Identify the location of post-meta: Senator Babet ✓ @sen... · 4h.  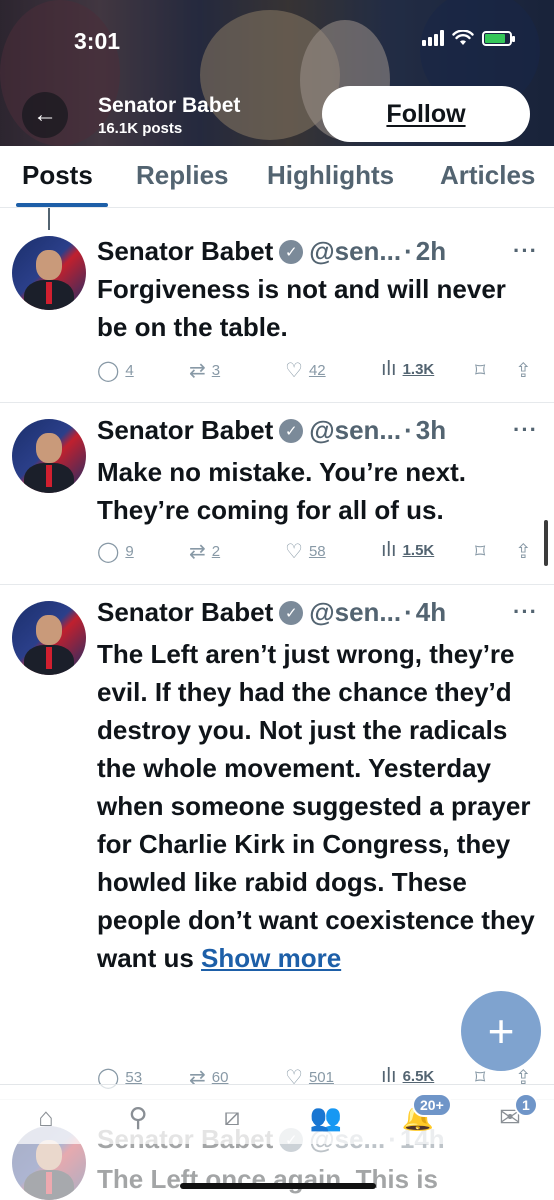
(271, 612).